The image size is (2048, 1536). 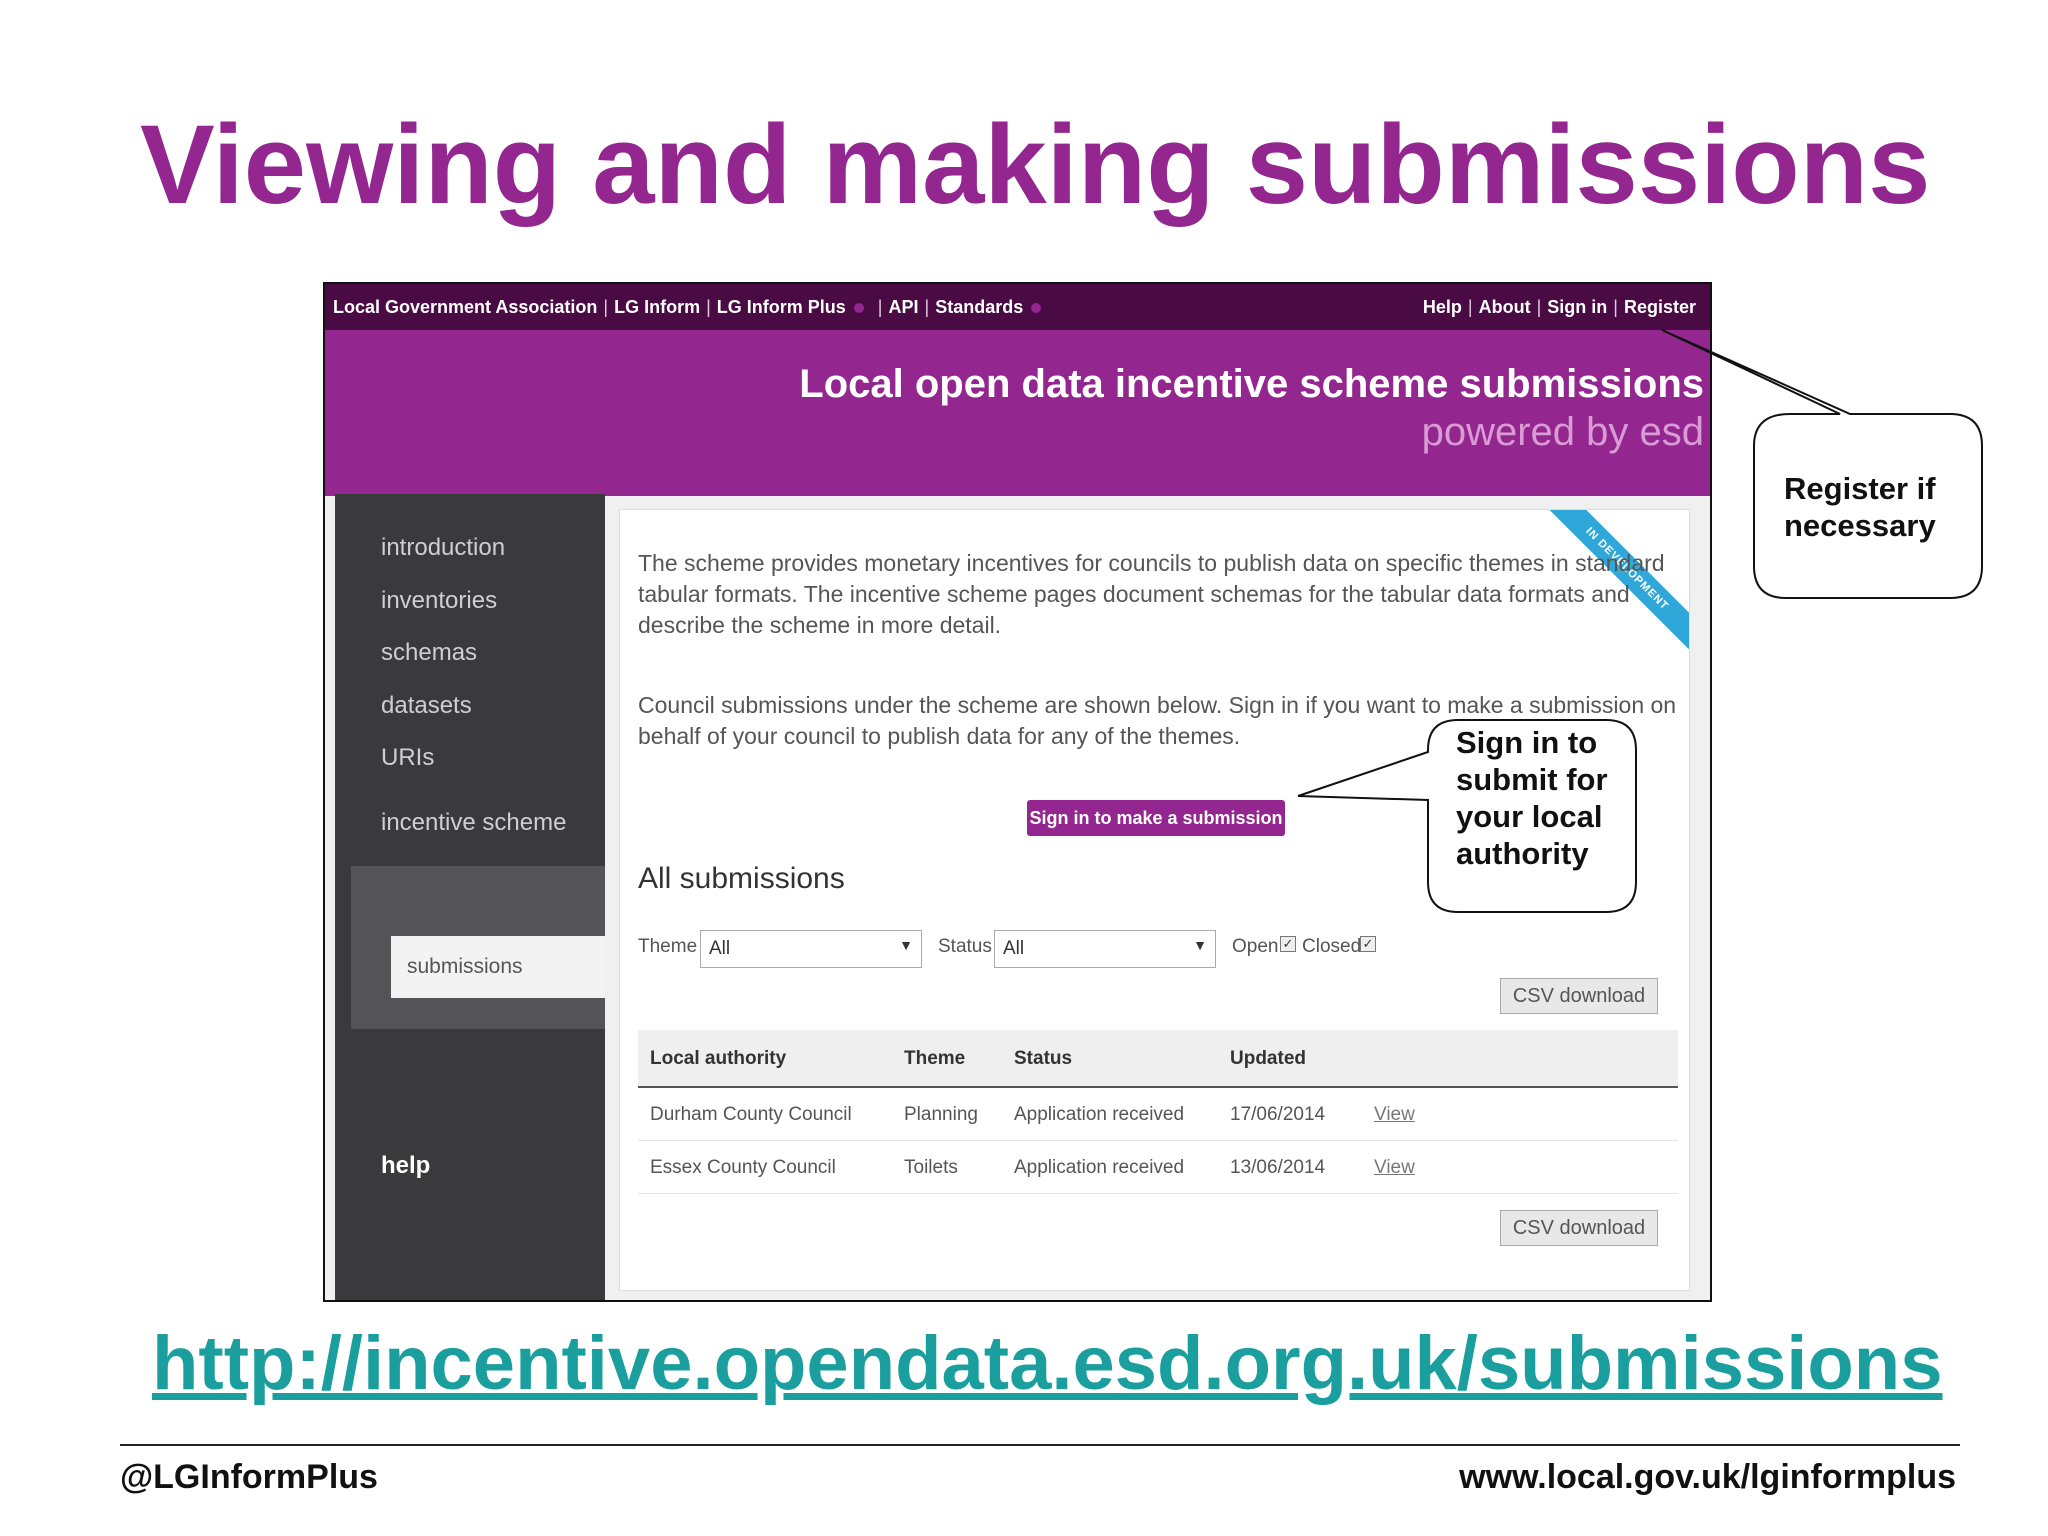 I want to click on sidebar-subitem-submissions: submissions, so click(x=498, y=967).